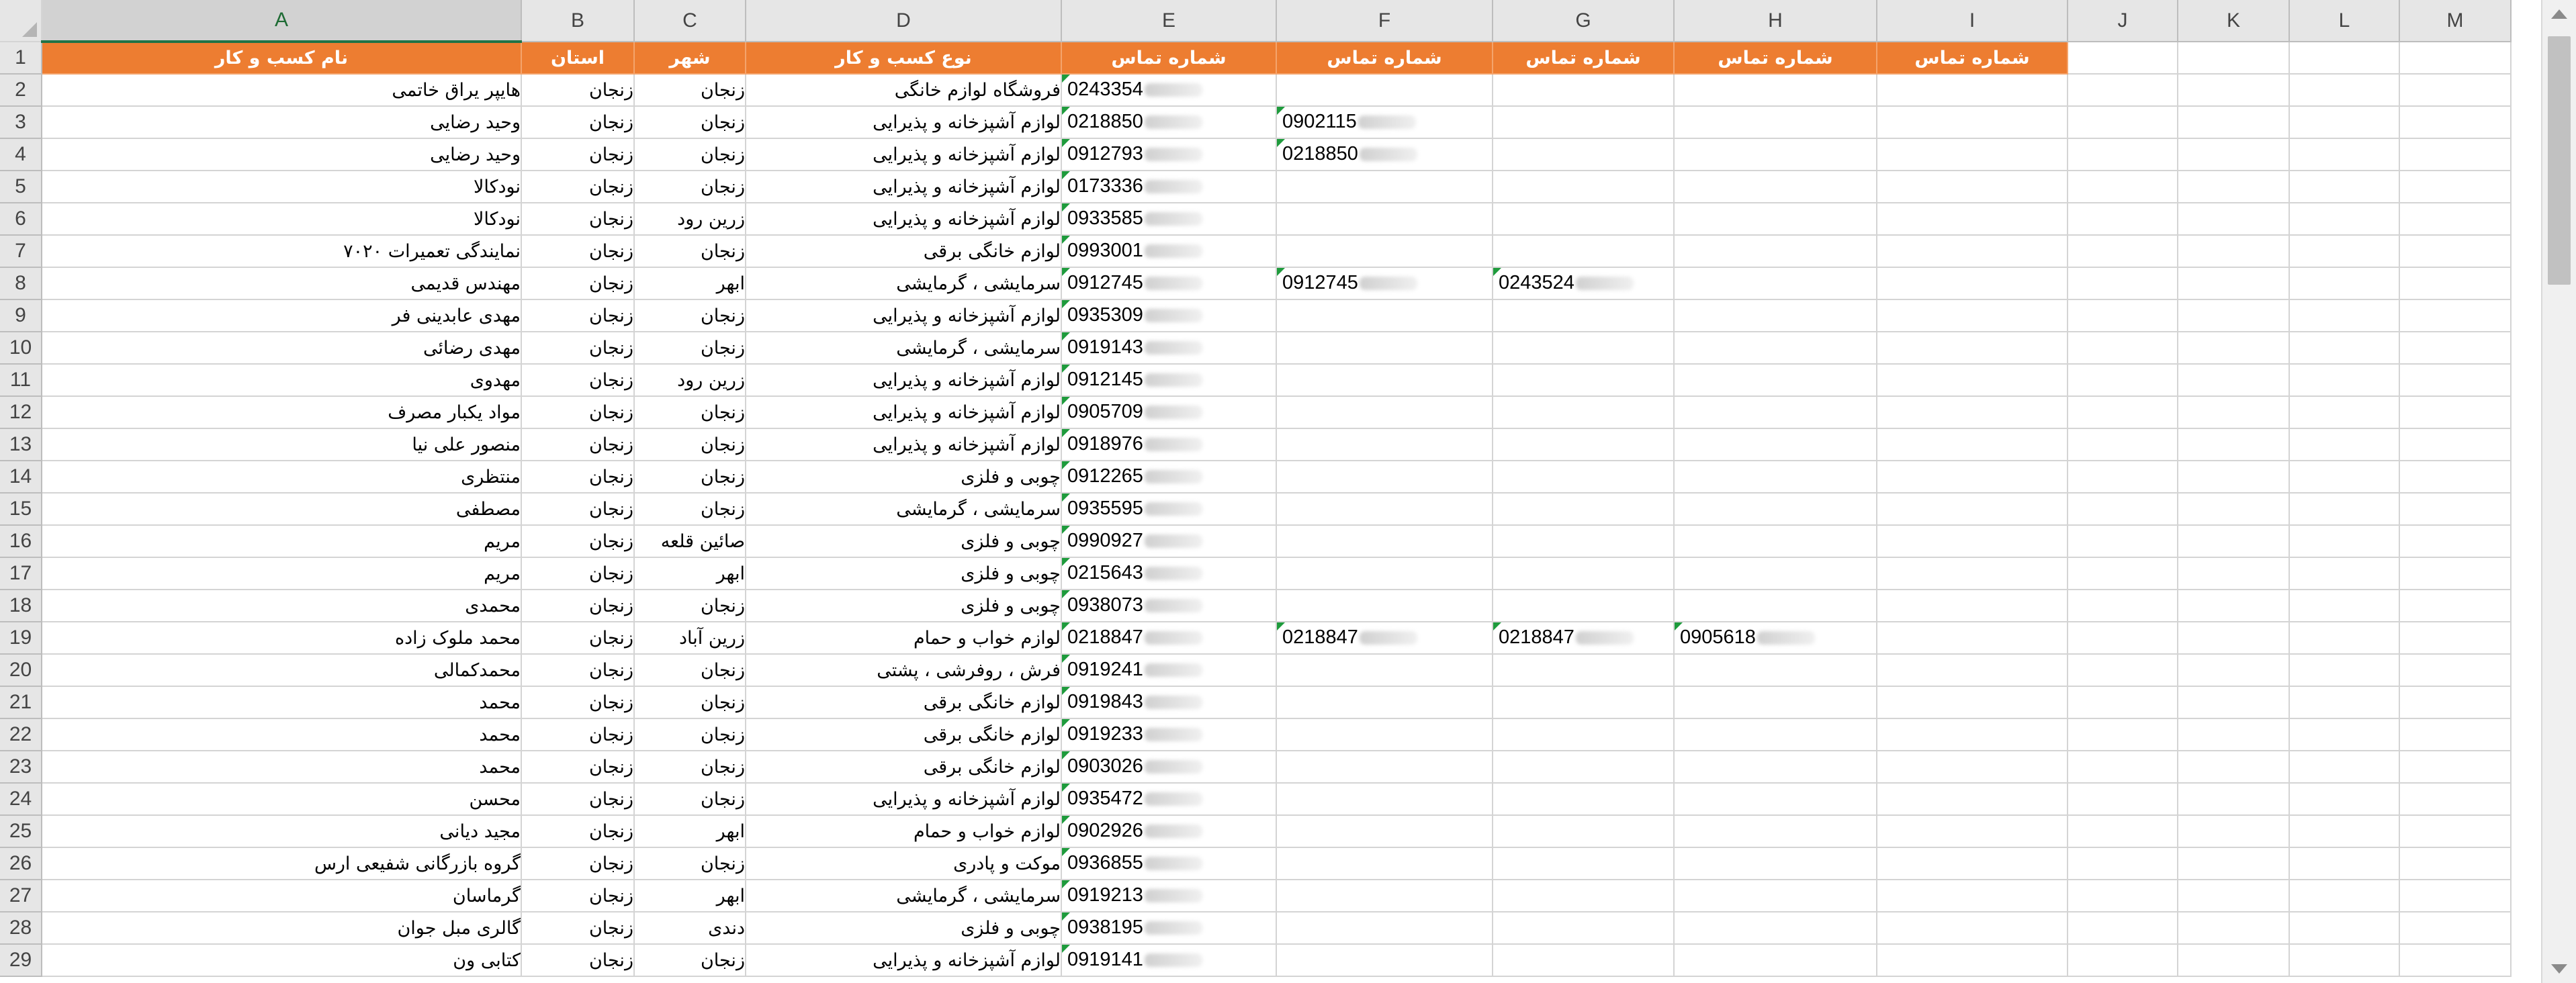 This screenshot has width=2576, height=983. Describe the element at coordinates (282, 316) in the screenshot. I see `data-cell-a: مهدی عابدینی فر` at that location.